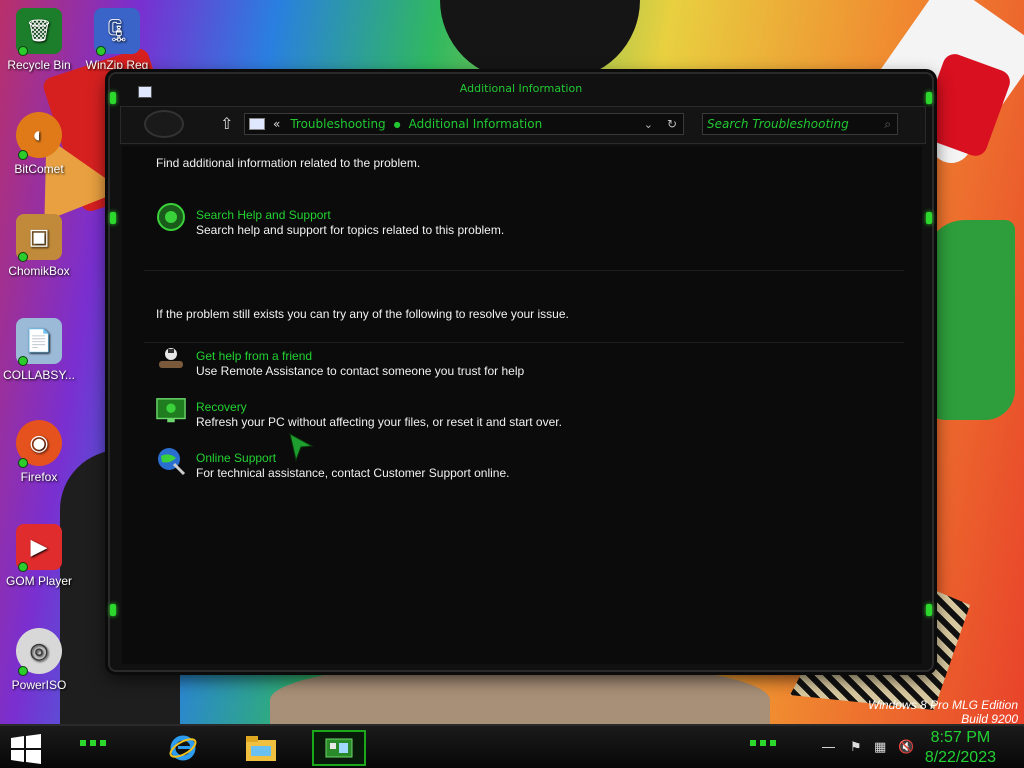 Image resolution: width=1024 pixels, height=768 pixels. What do you see at coordinates (221, 407) in the screenshot?
I see `recovery-link: Recovery` at bounding box center [221, 407].